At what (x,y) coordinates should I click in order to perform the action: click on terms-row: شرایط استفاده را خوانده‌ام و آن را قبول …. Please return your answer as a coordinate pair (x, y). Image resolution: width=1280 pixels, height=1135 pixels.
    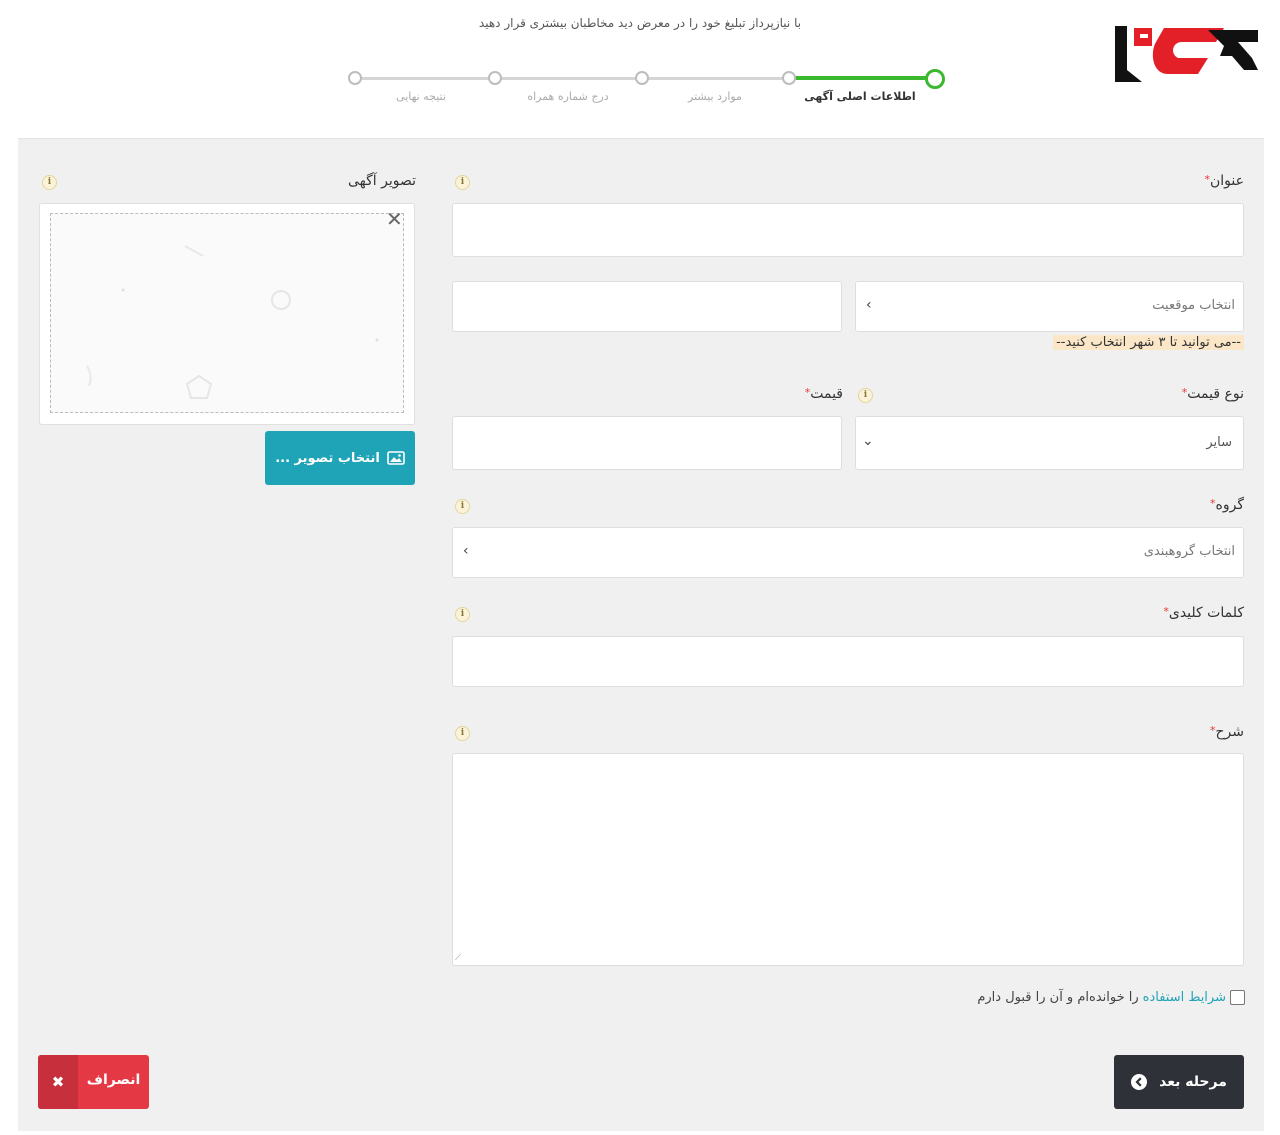
    Looking at the image, I should click on (1092, 997).